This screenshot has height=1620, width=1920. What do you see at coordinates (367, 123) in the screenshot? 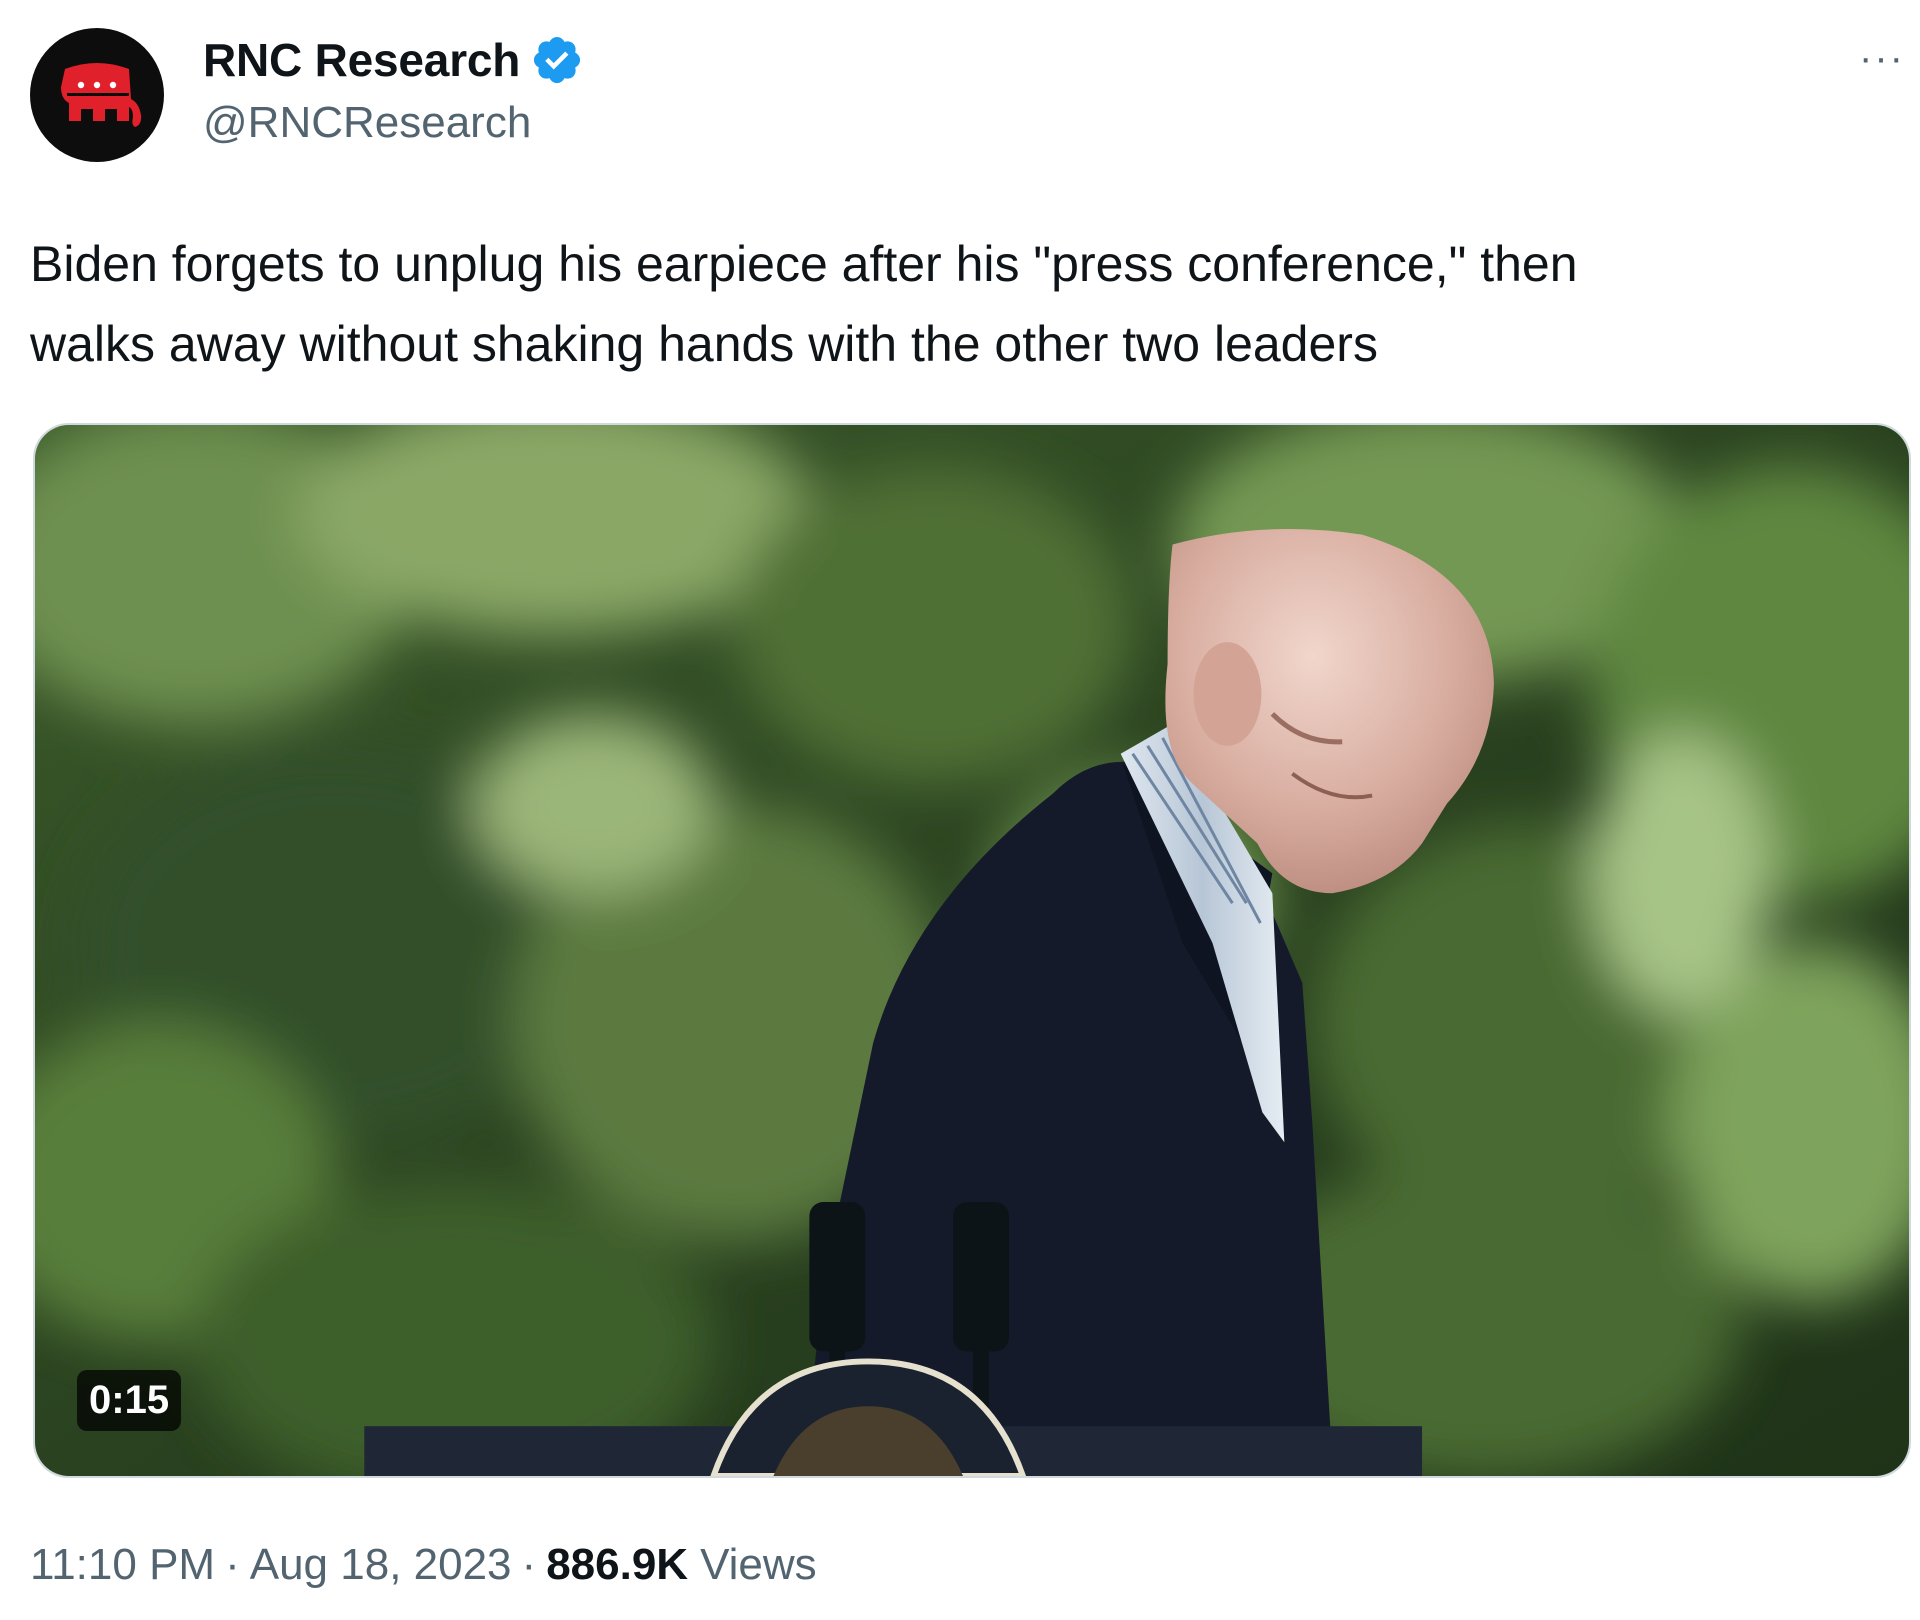
I see `author-handle: @RNCResearch` at bounding box center [367, 123].